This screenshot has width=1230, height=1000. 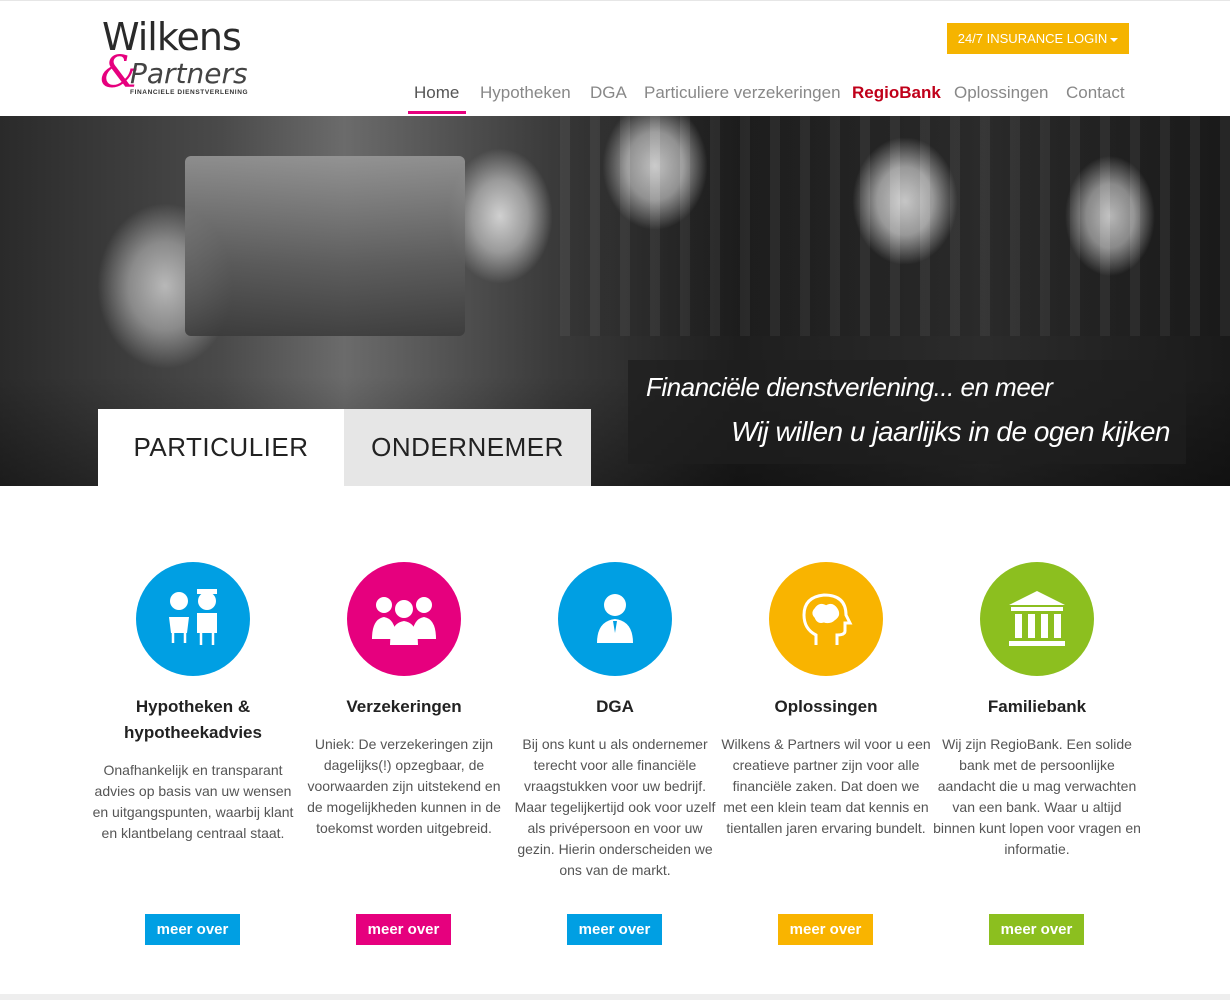 I want to click on feature-title: Familiebank, so click(x=1037, y=706).